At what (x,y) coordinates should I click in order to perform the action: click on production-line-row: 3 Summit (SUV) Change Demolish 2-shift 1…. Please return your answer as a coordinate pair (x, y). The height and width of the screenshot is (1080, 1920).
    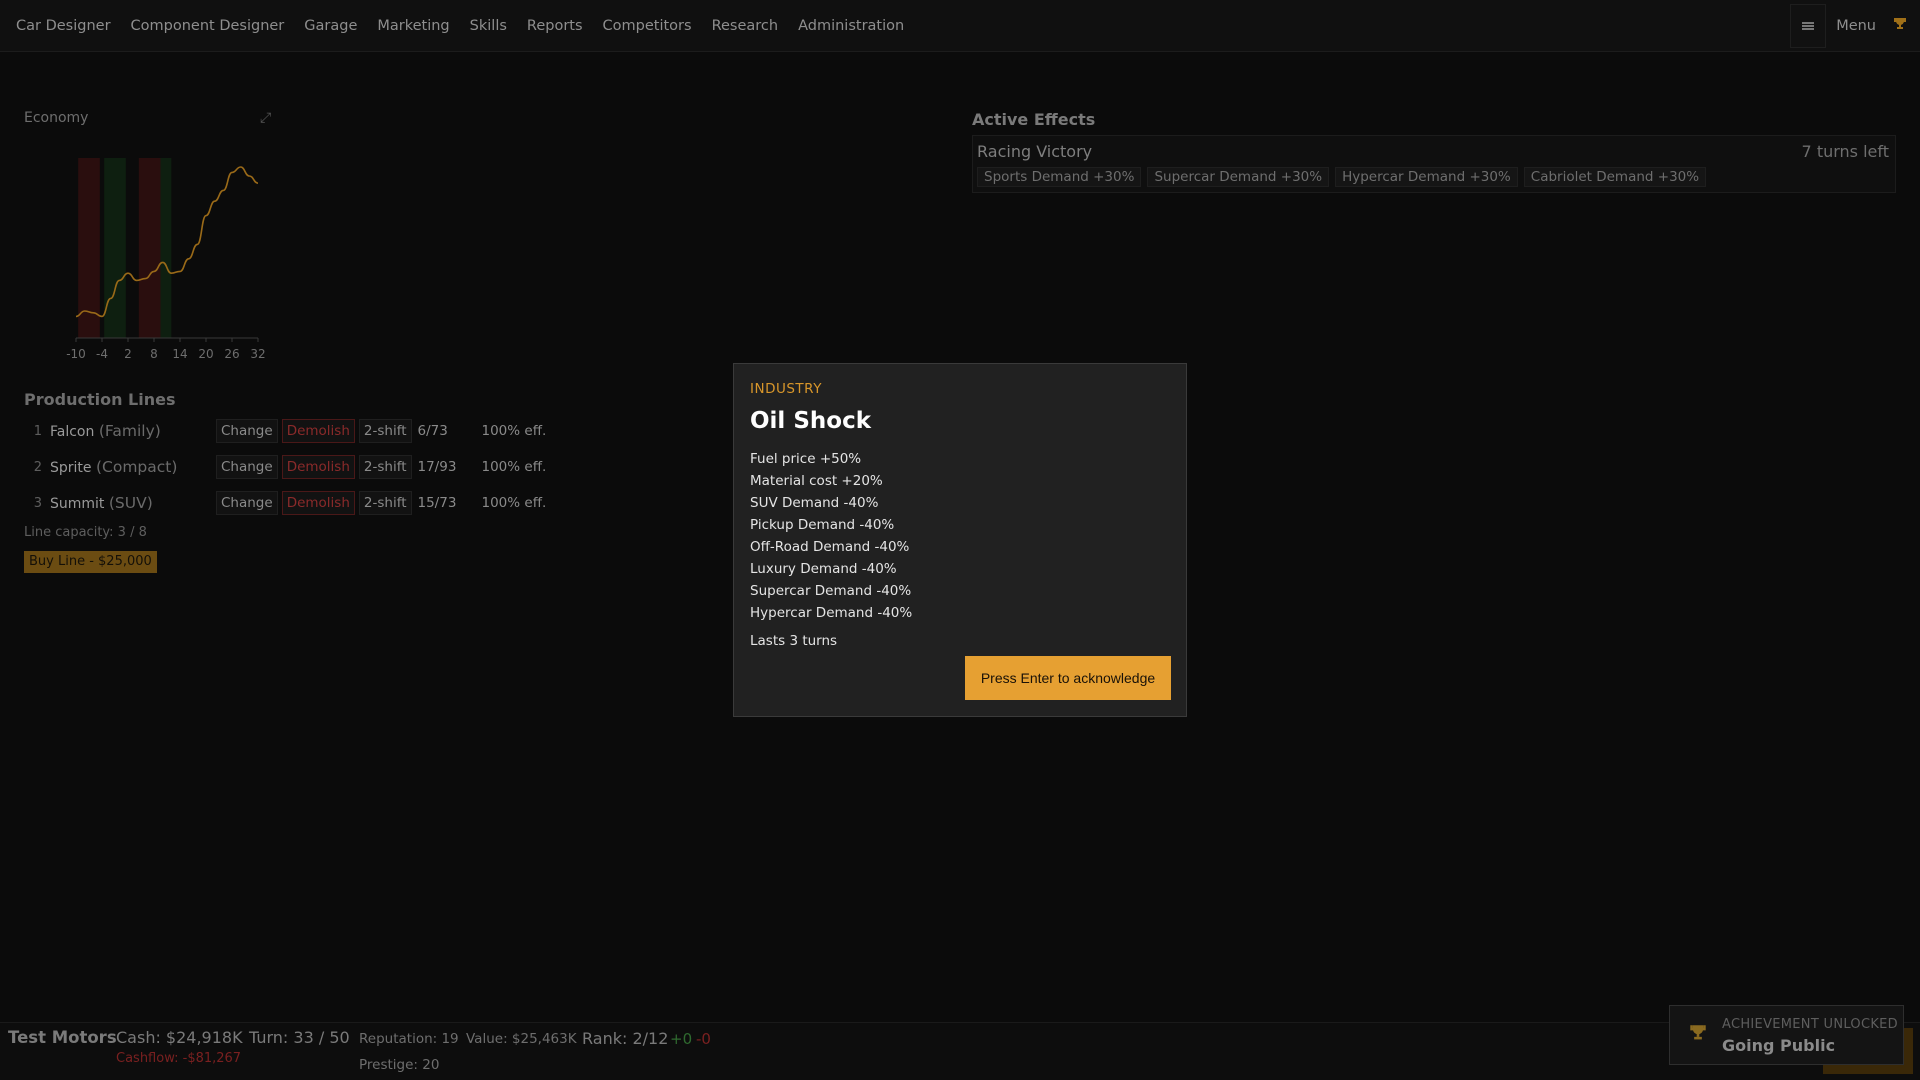
    Looking at the image, I should click on (285, 503).